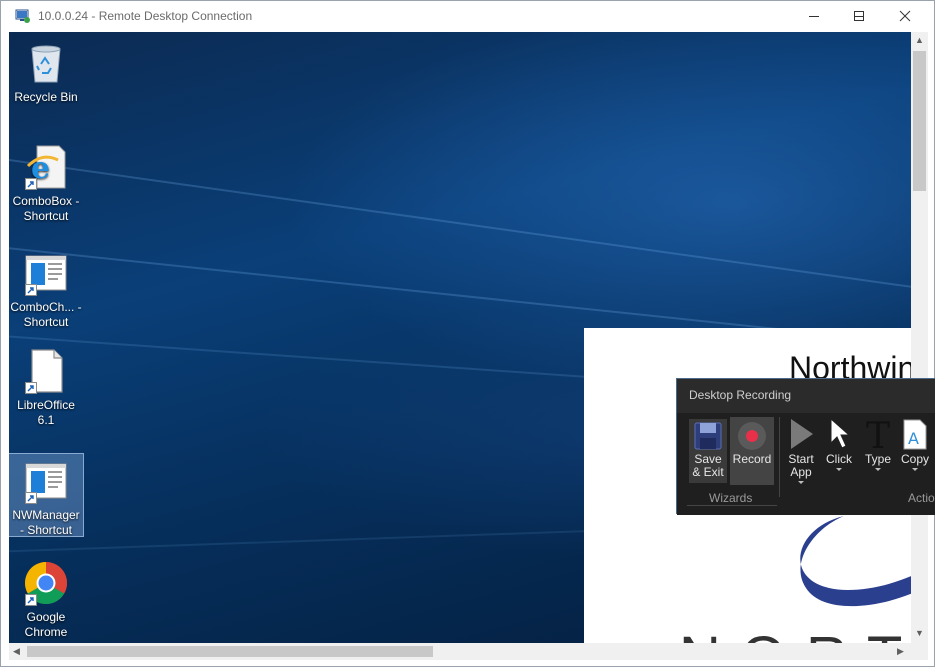 The image size is (935, 667). What do you see at coordinates (460, 651) in the screenshot?
I see `horizontal-scrollbar: ◀ ▶` at bounding box center [460, 651].